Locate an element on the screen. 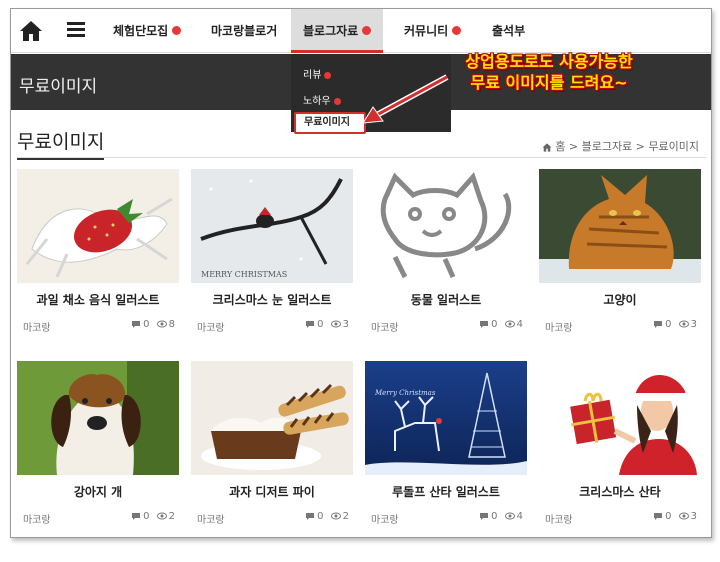 The image size is (720, 562). nav-item-blogger: 마코랑블로거 is located at coordinates (244, 31).